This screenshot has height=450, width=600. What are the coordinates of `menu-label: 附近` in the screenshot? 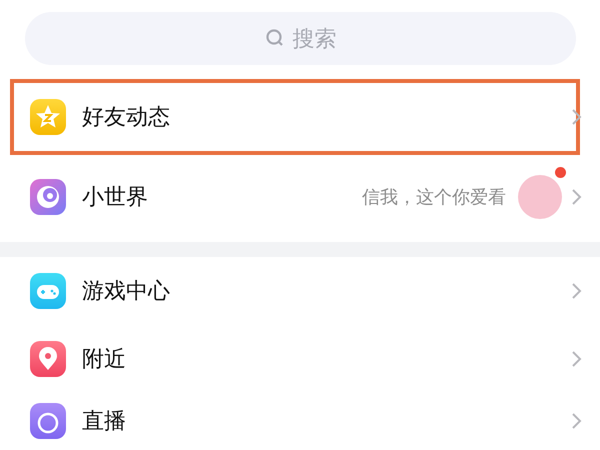 It's located at (104, 360).